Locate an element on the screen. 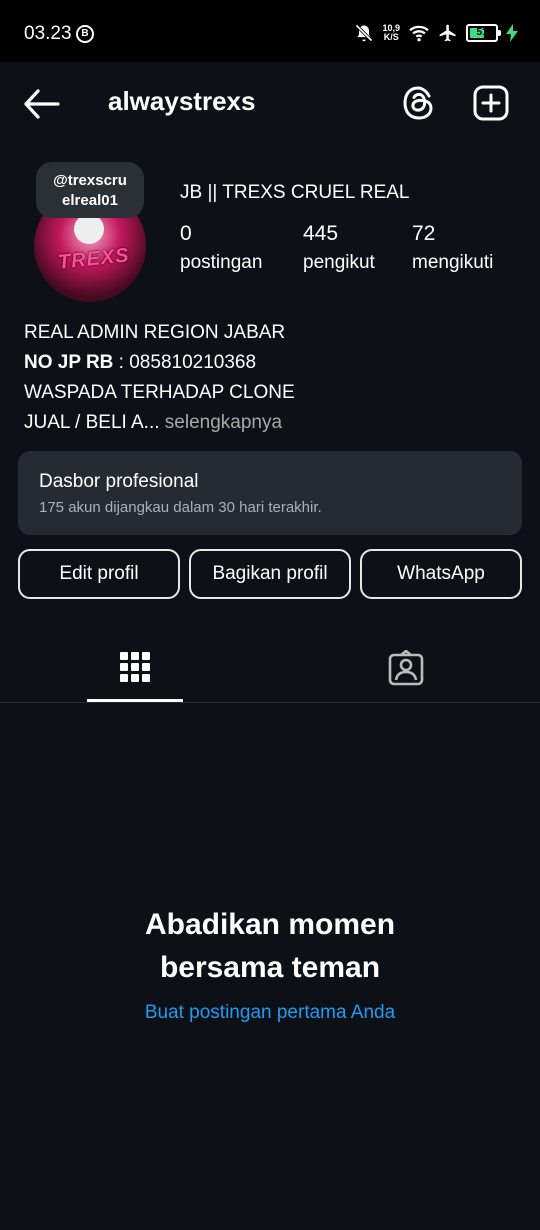  status-bar: 03.23 B 10,9 K/S 51 is located at coordinates (270, 31).